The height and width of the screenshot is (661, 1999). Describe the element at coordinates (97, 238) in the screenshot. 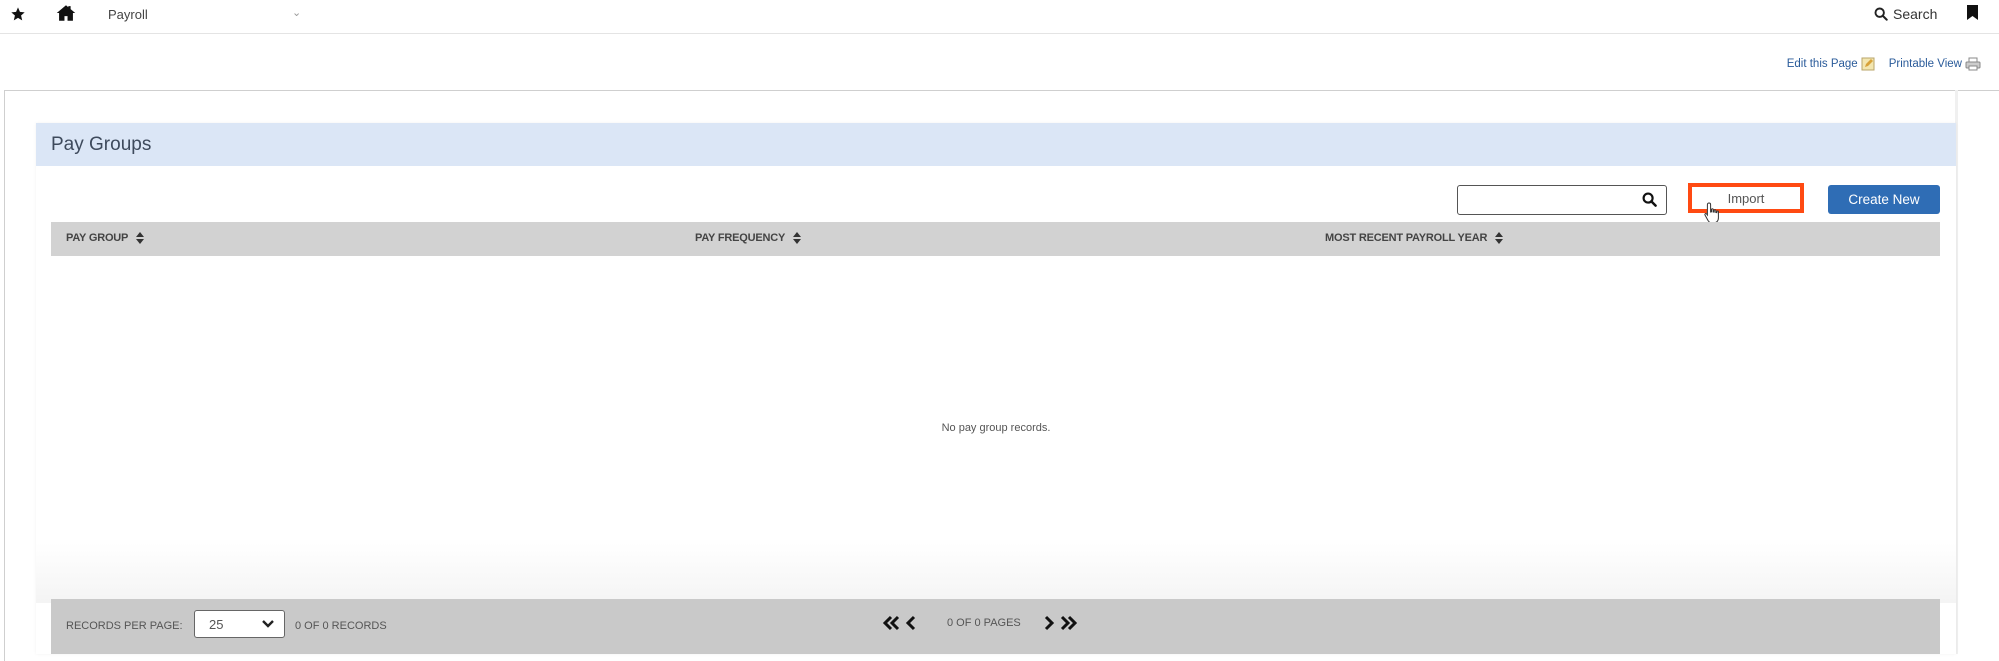

I see `column-label: PAY GROUP` at that location.